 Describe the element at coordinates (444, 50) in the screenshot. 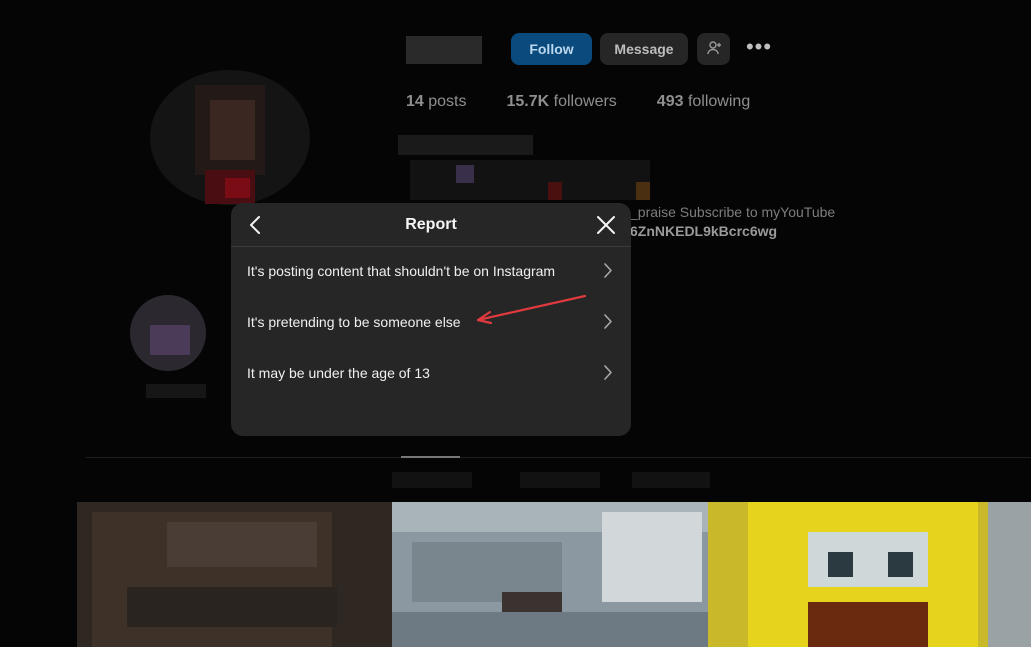

I see `username-blurred` at that location.